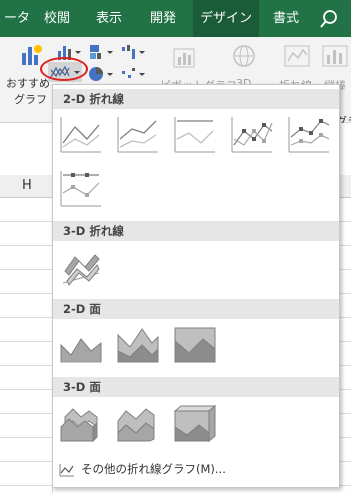 This screenshot has width=351, height=493. What do you see at coordinates (81, 423) in the screenshot?
I see `3d-area-chart-icon` at bounding box center [81, 423].